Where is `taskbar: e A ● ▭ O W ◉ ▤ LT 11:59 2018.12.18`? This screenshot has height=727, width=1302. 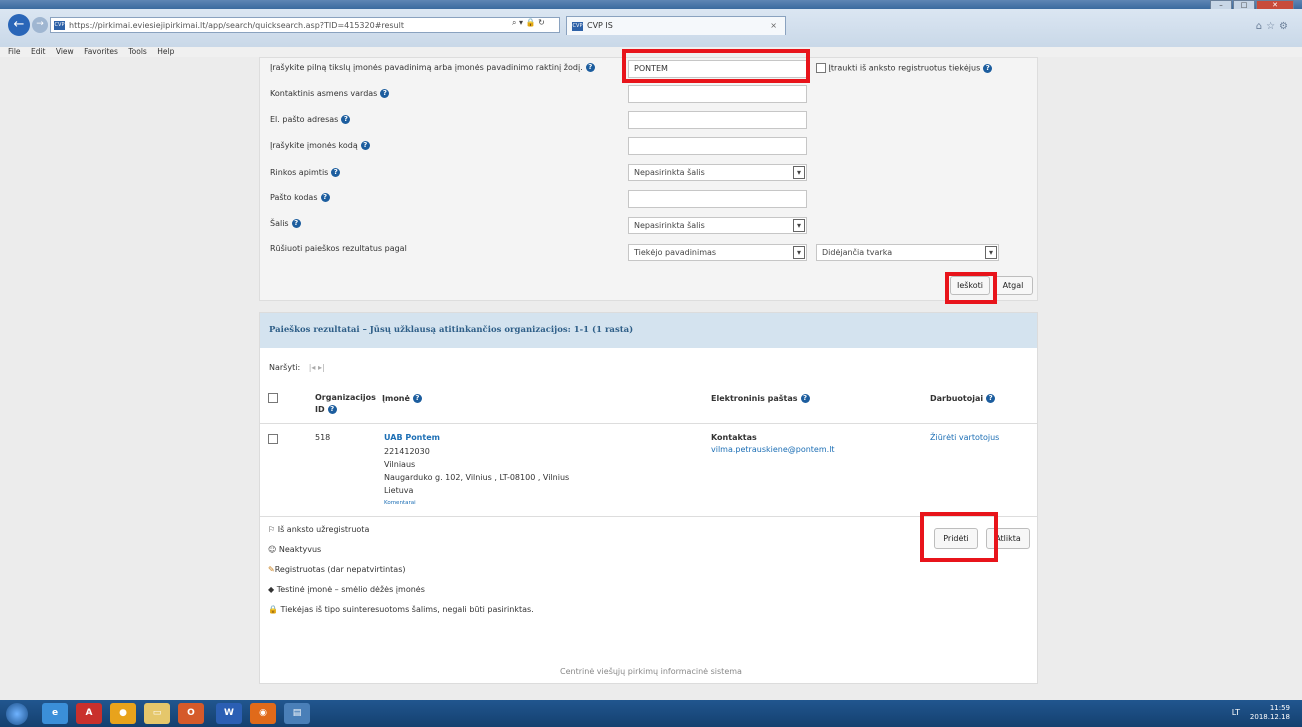
taskbar: e A ● ▭ O W ◉ ▤ LT 11:59 2018.12.18 is located at coordinates (651, 713).